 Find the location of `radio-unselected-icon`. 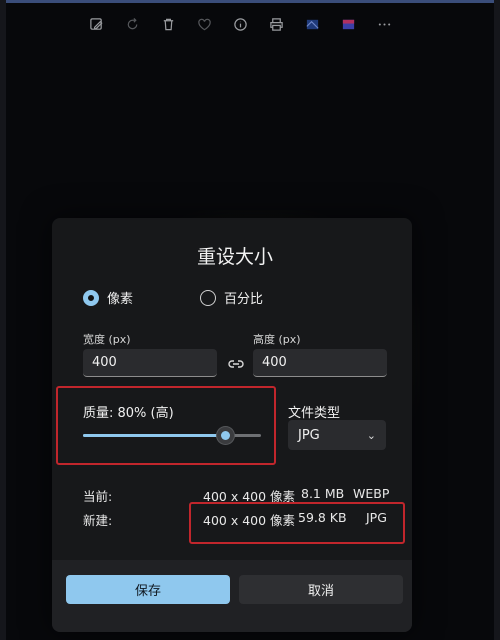

radio-unselected-icon is located at coordinates (208, 297).